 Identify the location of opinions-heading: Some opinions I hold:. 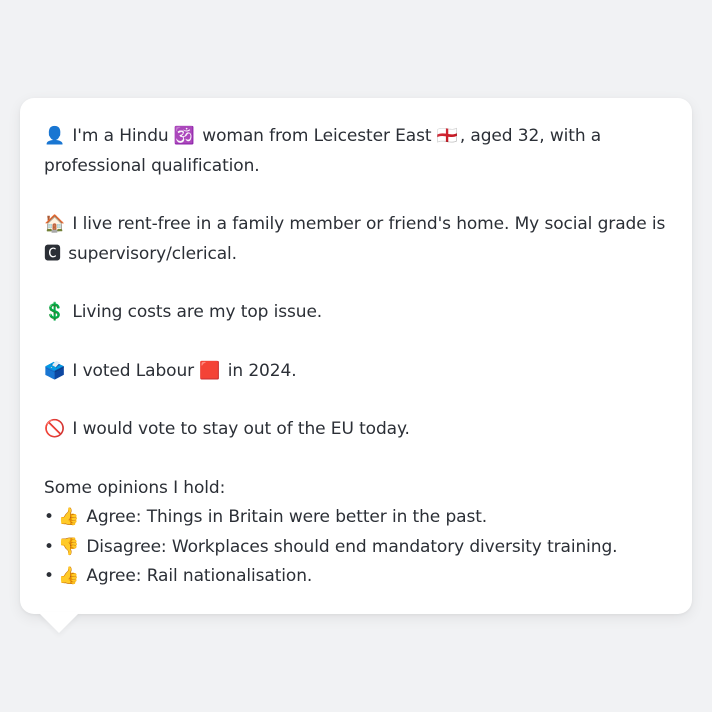
(135, 487).